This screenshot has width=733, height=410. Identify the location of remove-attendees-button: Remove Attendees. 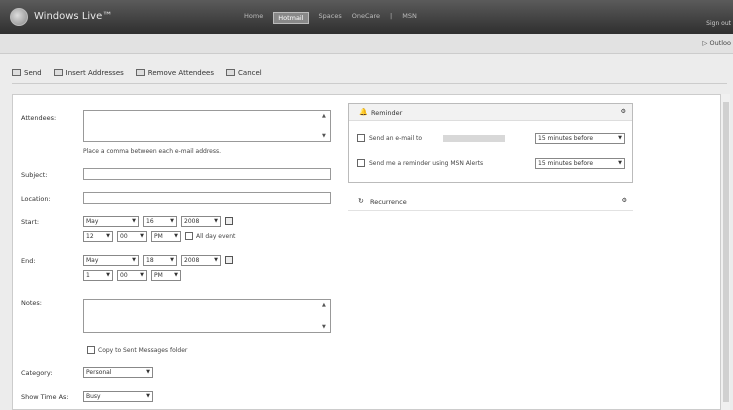
(175, 72).